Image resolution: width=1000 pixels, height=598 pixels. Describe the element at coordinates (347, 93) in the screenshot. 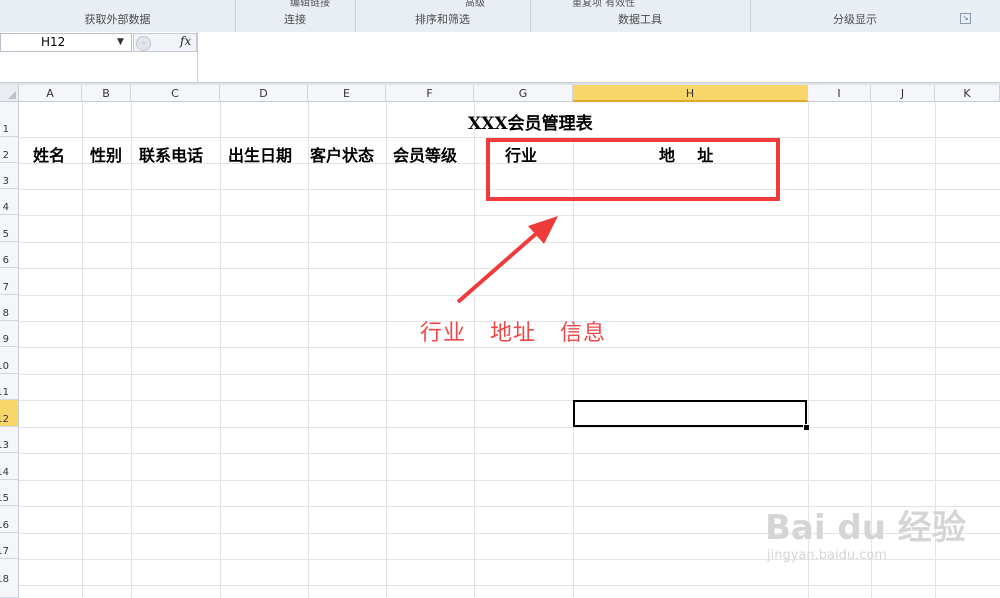

I see `column-header-e: E` at that location.